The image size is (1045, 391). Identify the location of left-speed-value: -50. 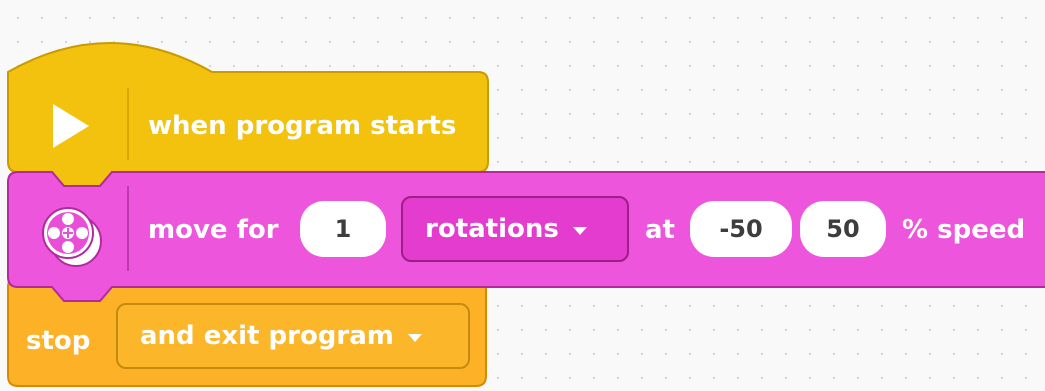
(741, 229).